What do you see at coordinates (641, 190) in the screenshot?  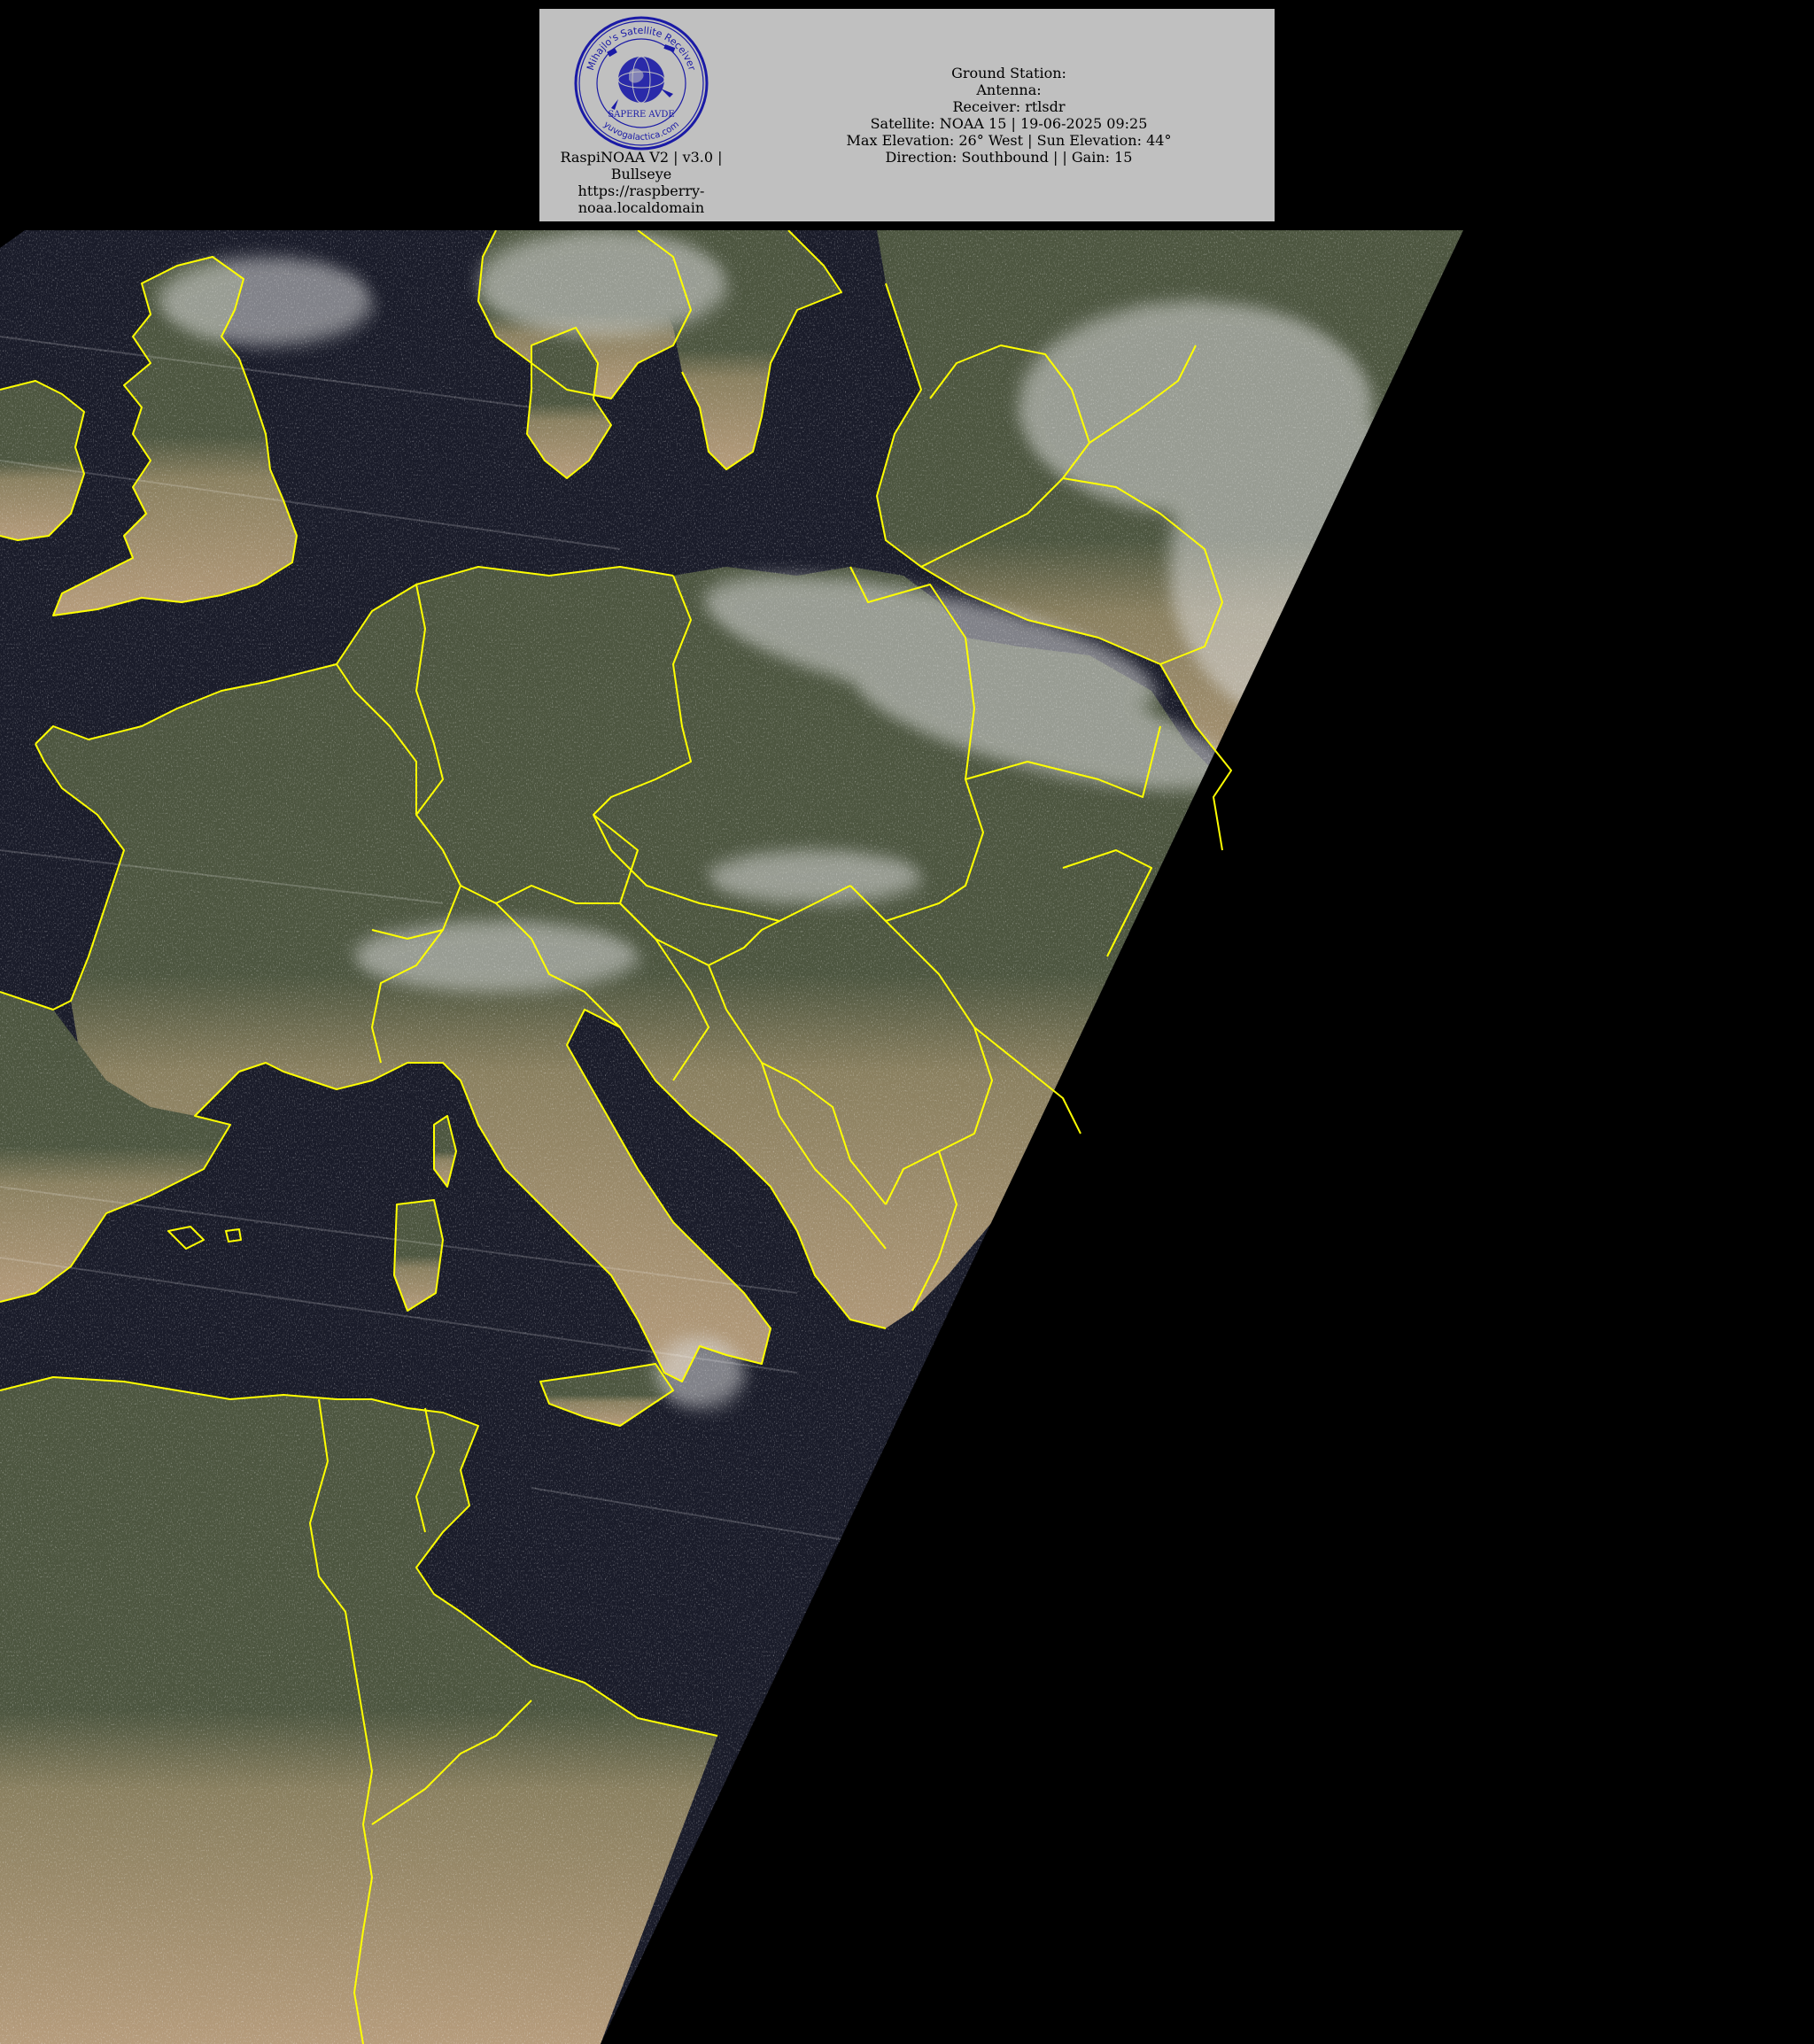 I see `software-url-part1: https://raspberry-` at bounding box center [641, 190].